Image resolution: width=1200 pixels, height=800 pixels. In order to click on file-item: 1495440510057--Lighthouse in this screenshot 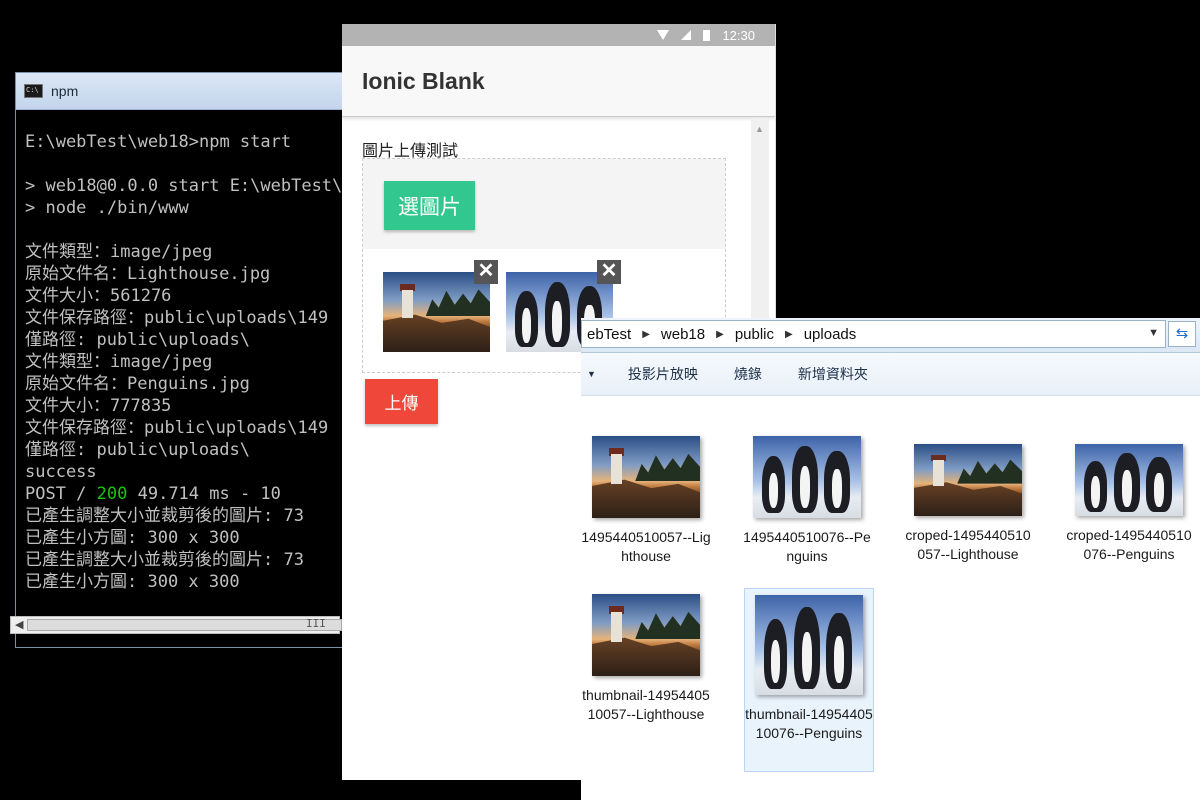, I will do `click(646, 501)`.